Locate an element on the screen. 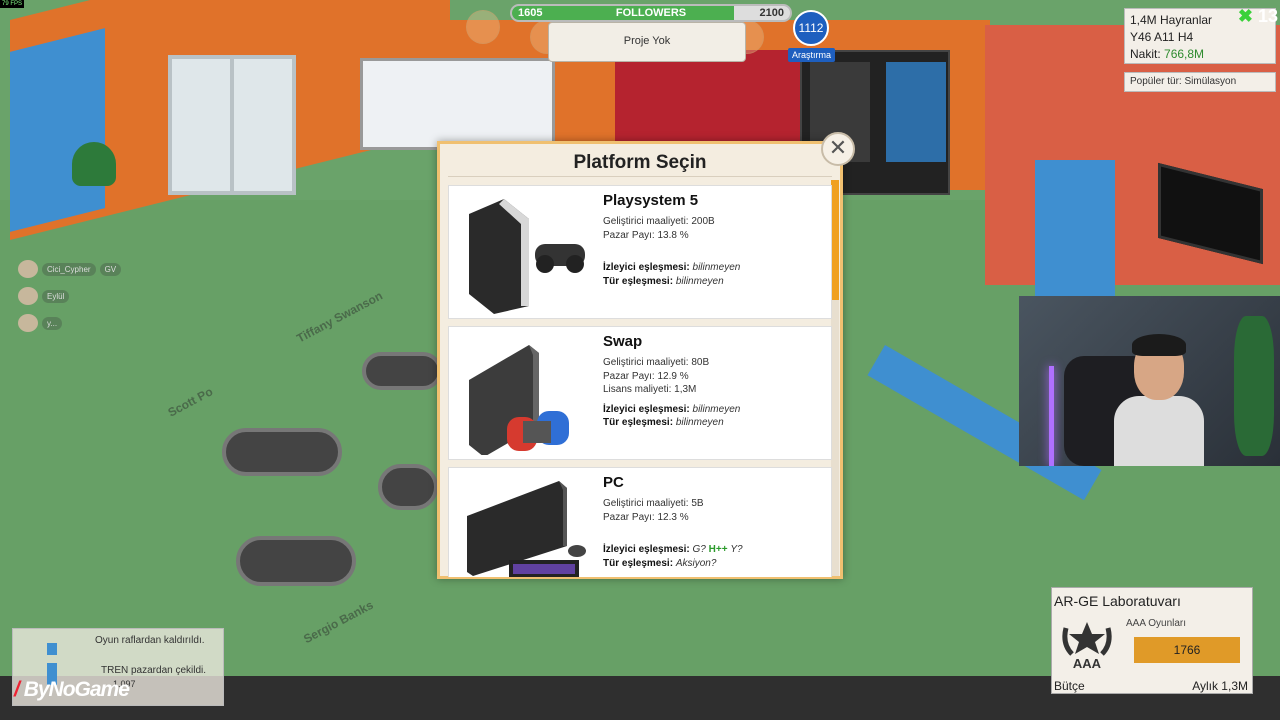  x-icon: ✖ is located at coordinates (1245, 16).